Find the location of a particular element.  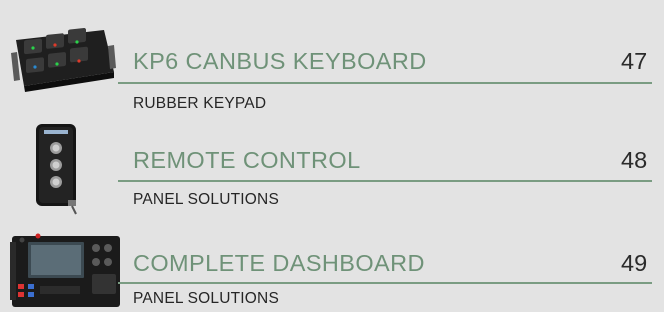

entry-page-number: 47 is located at coordinates (634, 61).